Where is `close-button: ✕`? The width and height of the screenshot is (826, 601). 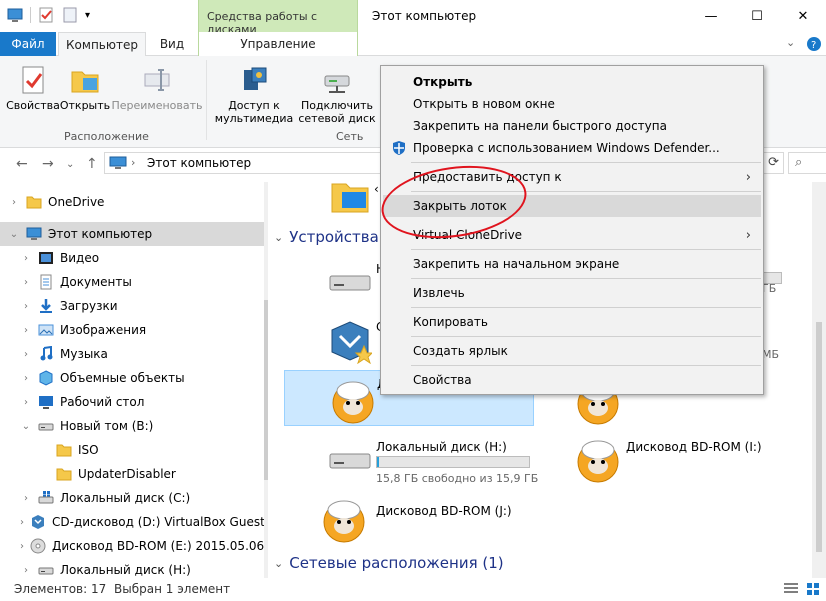 close-button: ✕ is located at coordinates (803, 16).